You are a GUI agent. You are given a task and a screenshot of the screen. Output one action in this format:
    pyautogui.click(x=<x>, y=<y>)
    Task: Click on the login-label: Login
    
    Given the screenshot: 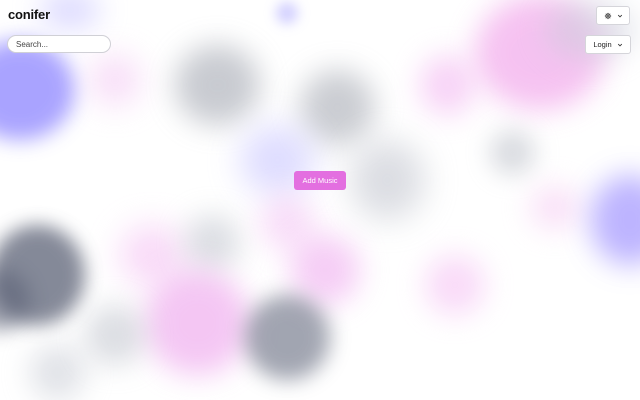 What is the action you would take?
    pyautogui.click(x=602, y=44)
    